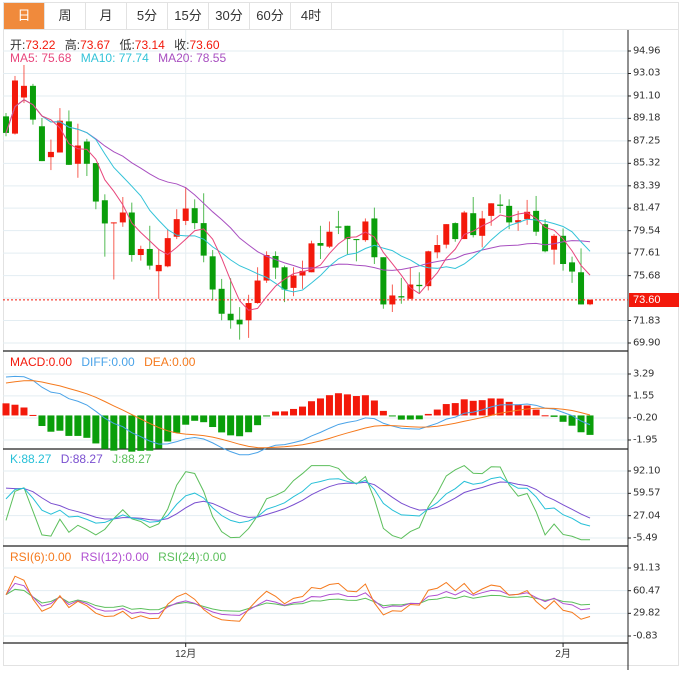  What do you see at coordinates (41, 362) in the screenshot?
I see `macd-value: MACD:0.00` at bounding box center [41, 362].